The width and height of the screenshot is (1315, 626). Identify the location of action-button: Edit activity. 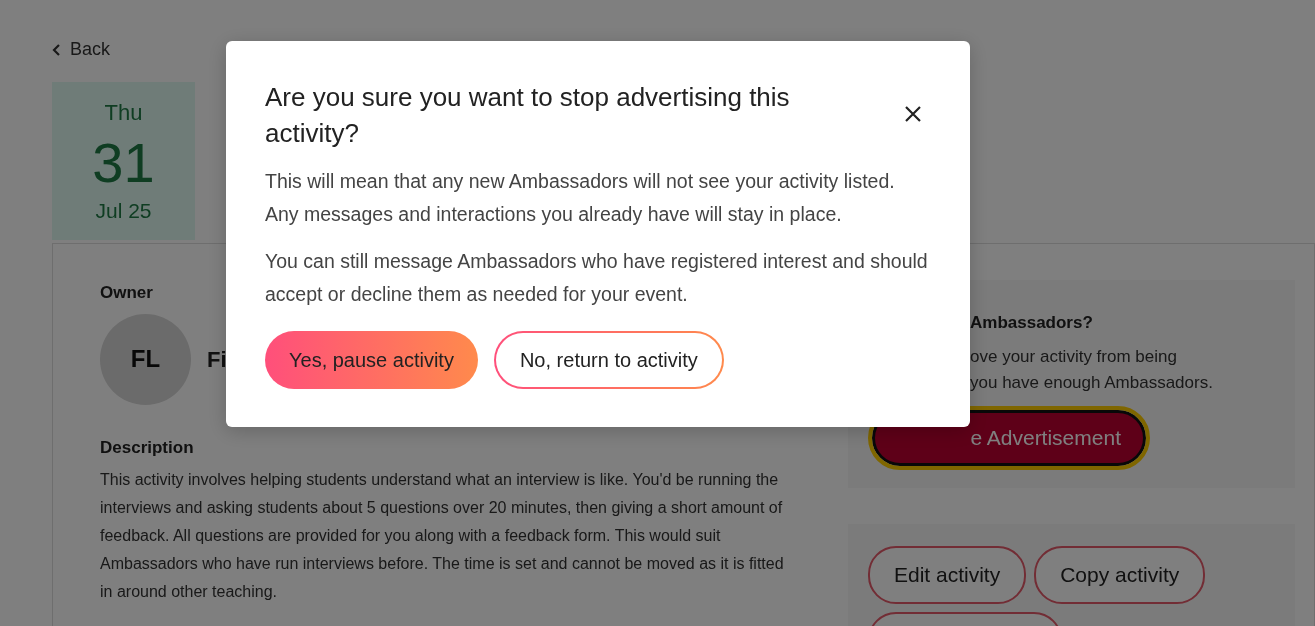
(947, 575).